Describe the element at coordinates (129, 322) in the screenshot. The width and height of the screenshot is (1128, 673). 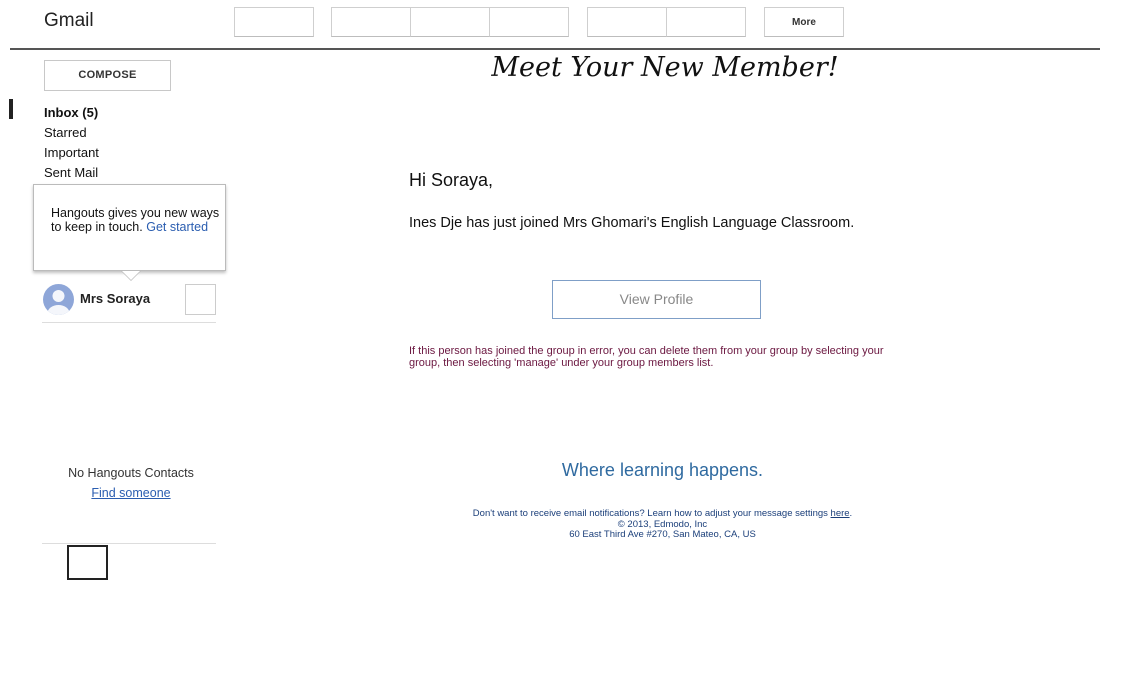
I see `contact-divider` at that location.